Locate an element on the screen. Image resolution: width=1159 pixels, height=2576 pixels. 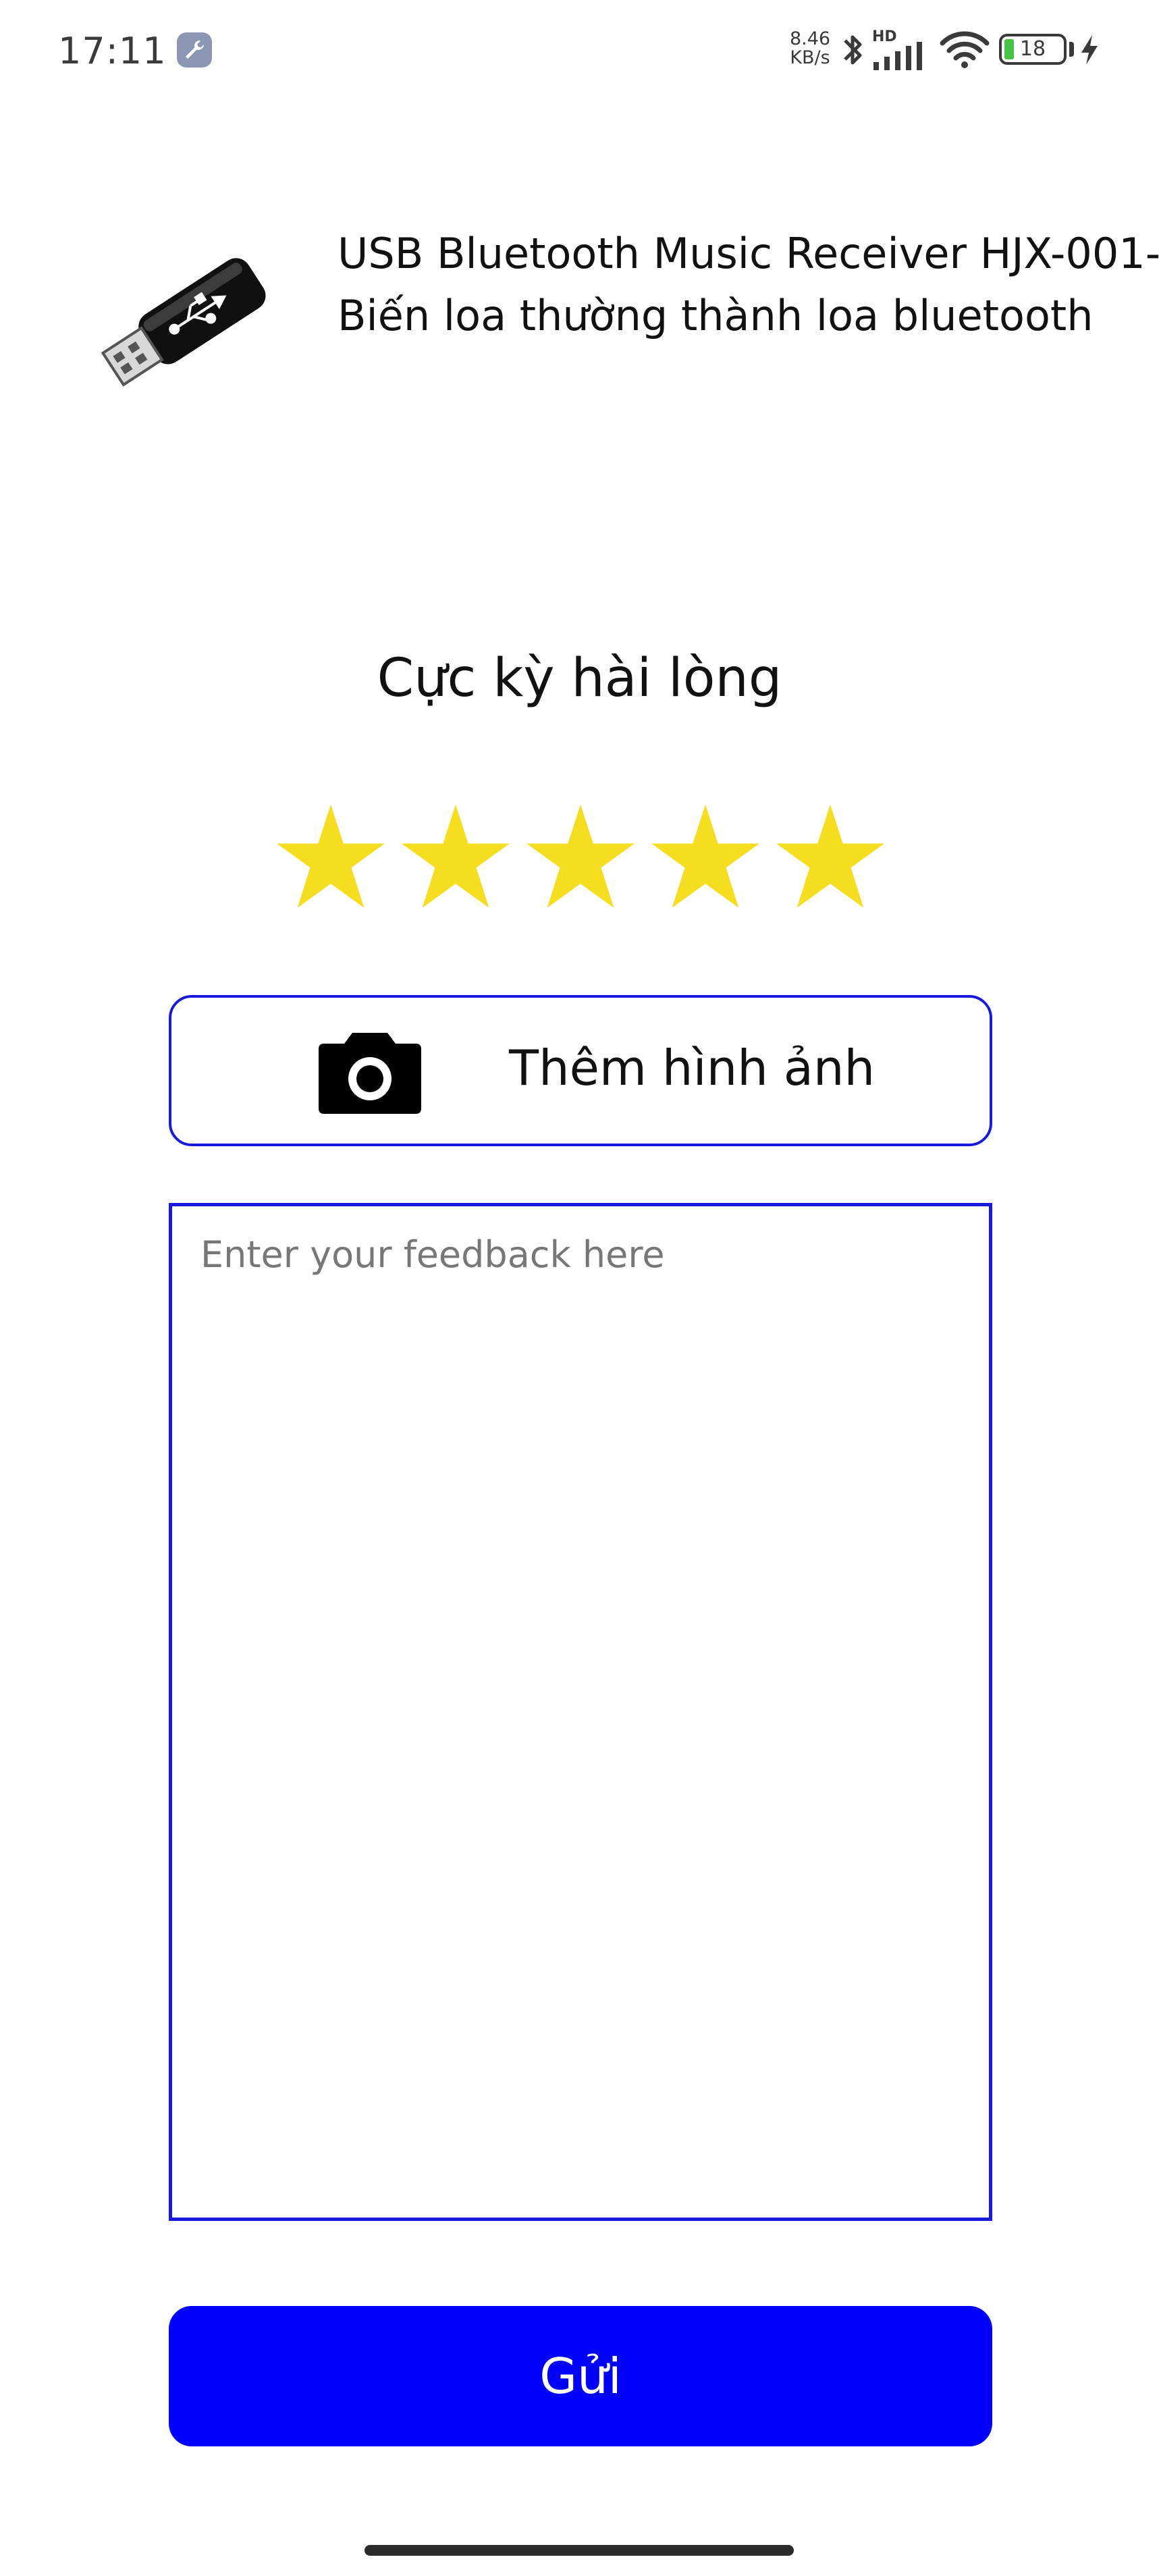
net-speed-unit: KB/s is located at coordinates (810, 57).